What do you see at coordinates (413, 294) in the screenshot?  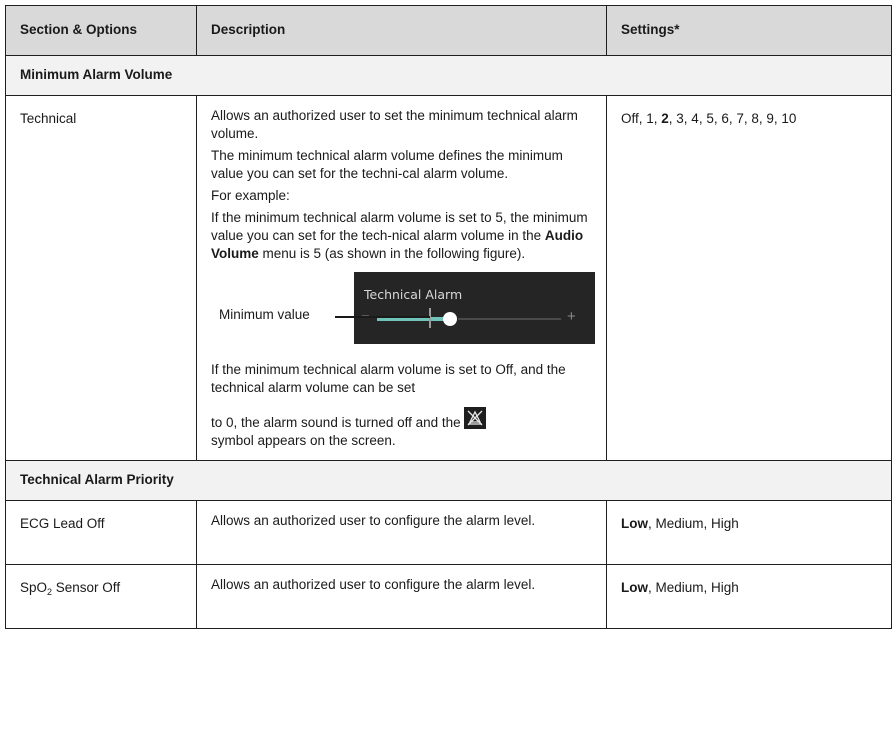 I see `slider-title: Technical Alarm` at bounding box center [413, 294].